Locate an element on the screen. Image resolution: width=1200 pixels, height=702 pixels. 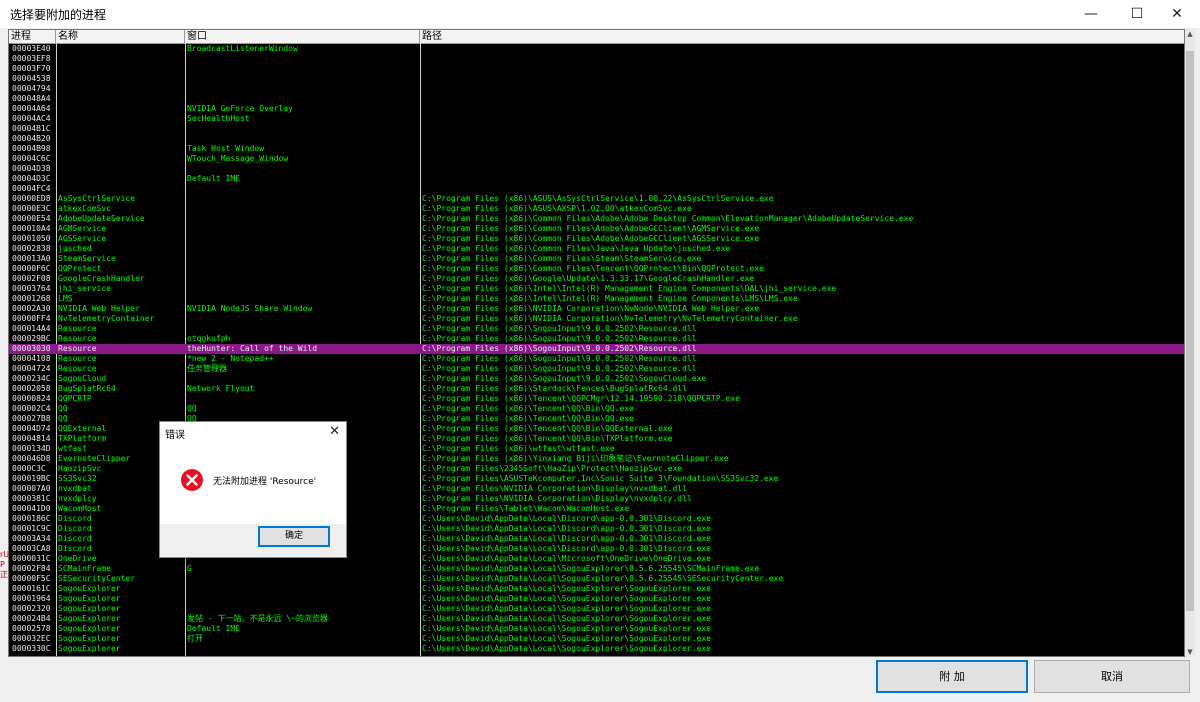
error-dialog: 错误 ✕ 无法附加进程 'Resource' 确定 is located at coordinates (253, 489).